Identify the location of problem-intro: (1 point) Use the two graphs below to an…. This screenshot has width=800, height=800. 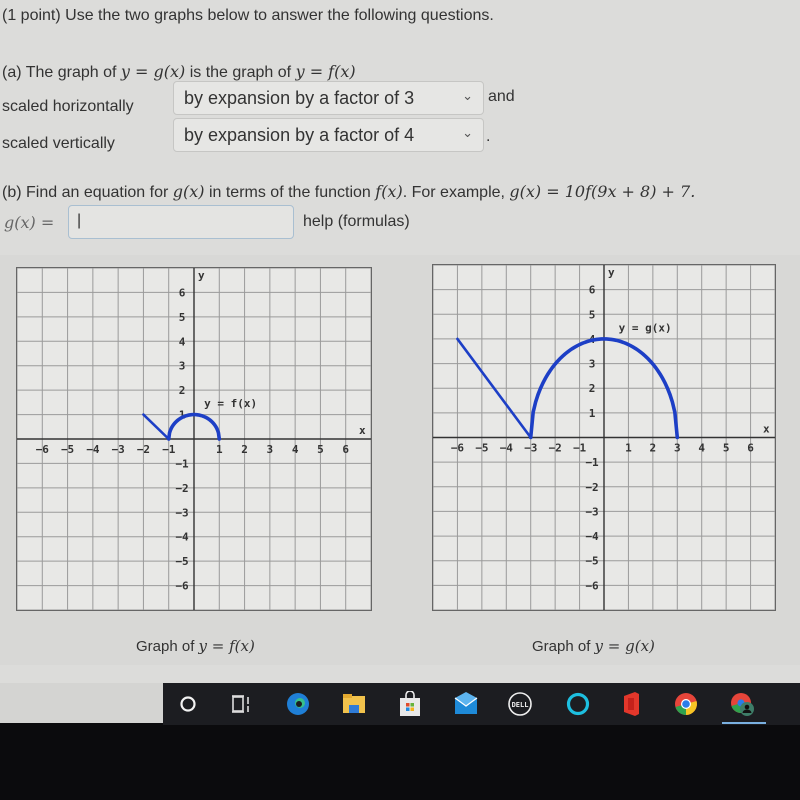
(248, 15).